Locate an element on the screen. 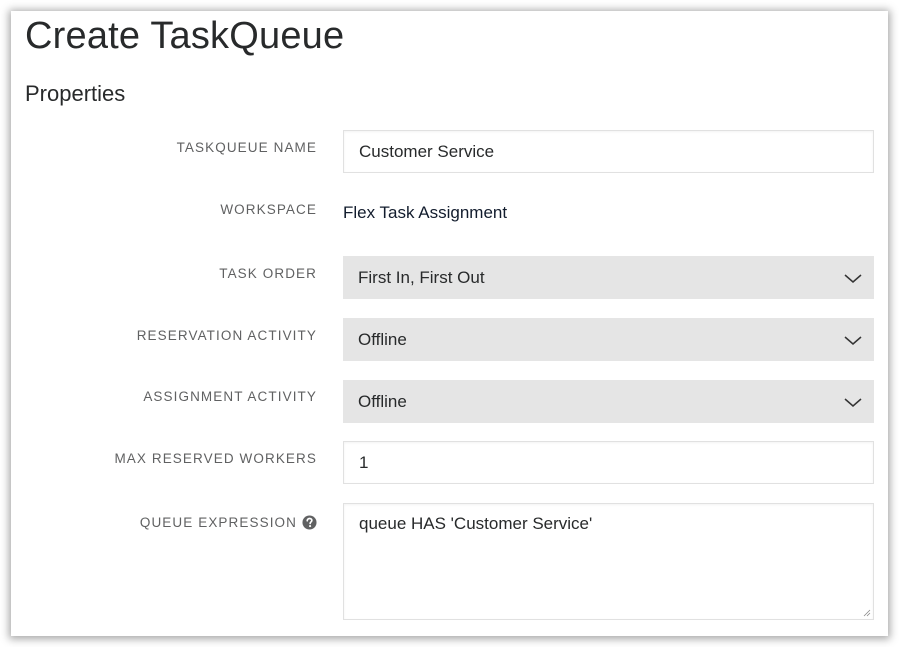 The width and height of the screenshot is (899, 647). task-order-selected-value: First In, First Out is located at coordinates (421, 277).